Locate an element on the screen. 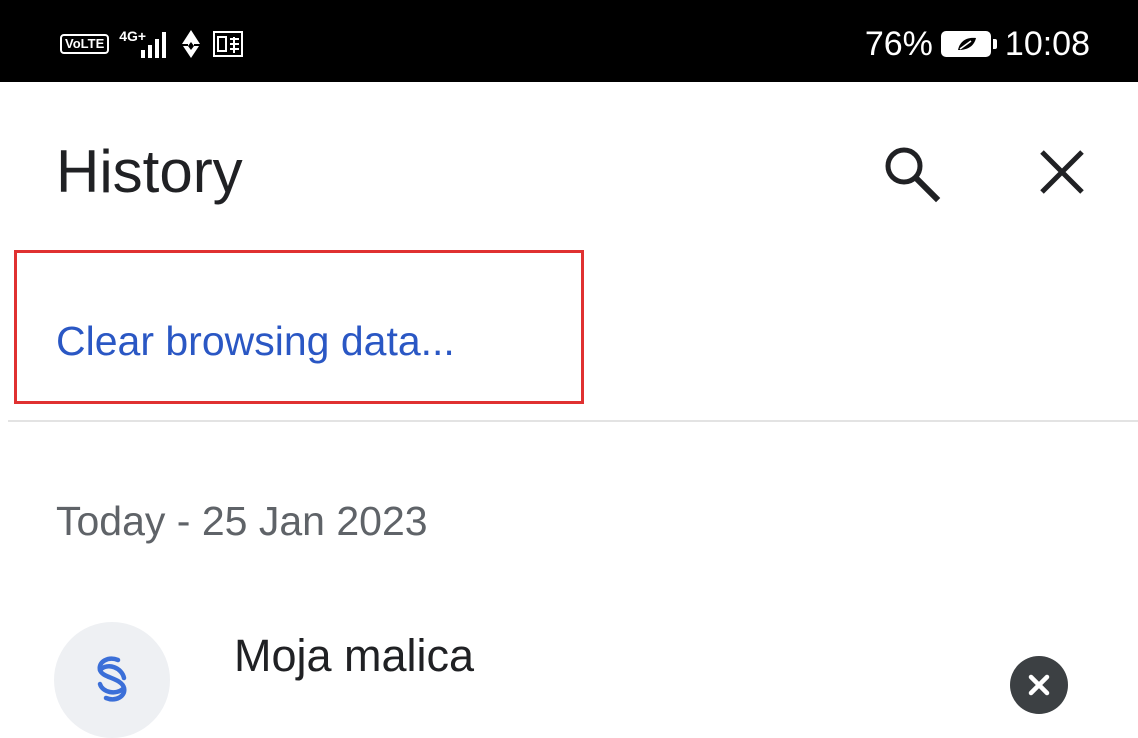 This screenshot has width=1138, height=738. volte-icon: VoLTE is located at coordinates (85, 44).